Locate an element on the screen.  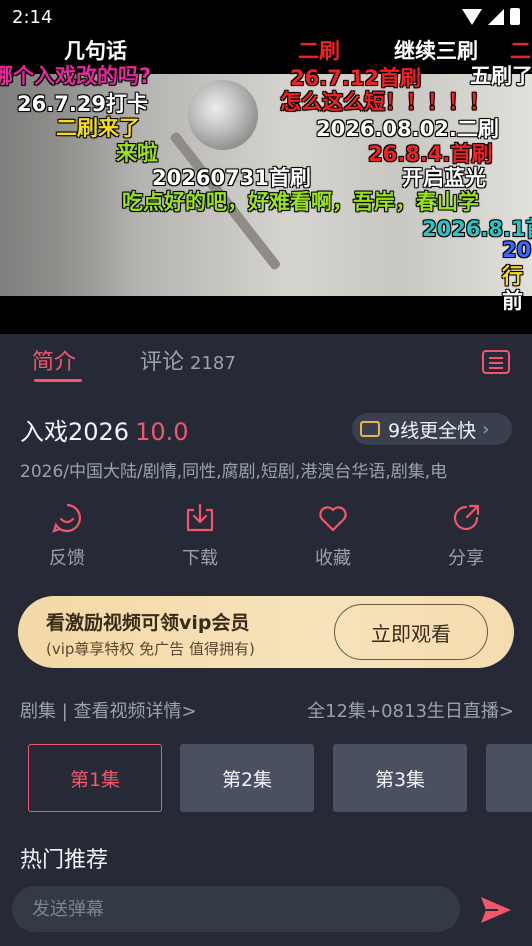
episode-item: 第2集 is located at coordinates (247, 778).